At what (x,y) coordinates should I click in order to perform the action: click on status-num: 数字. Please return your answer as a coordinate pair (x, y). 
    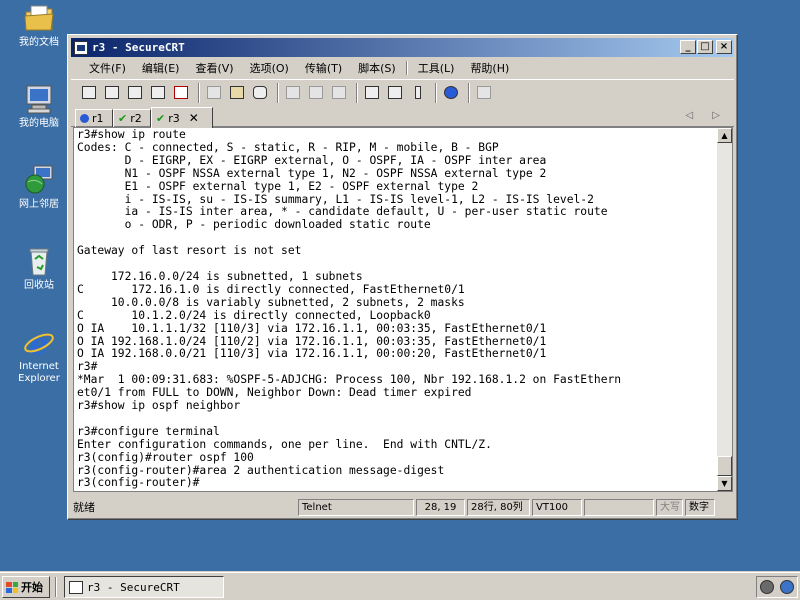
    Looking at the image, I should click on (700, 507).